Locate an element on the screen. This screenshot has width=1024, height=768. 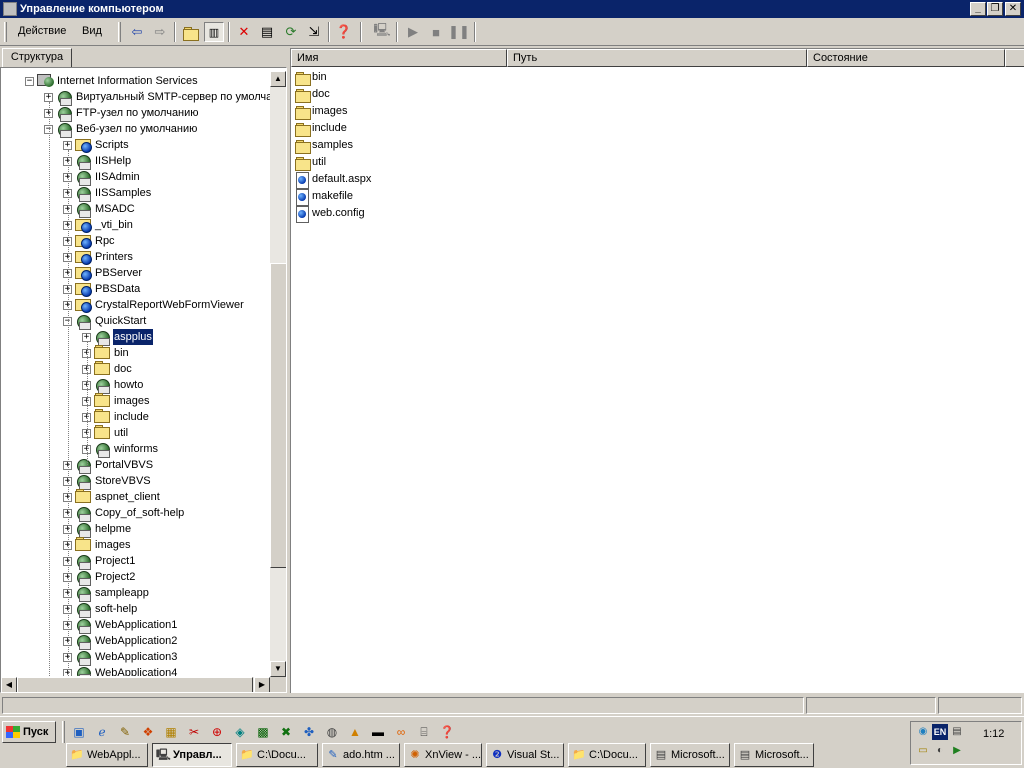
tree-node: + Printers is located at coordinates (136, 257).